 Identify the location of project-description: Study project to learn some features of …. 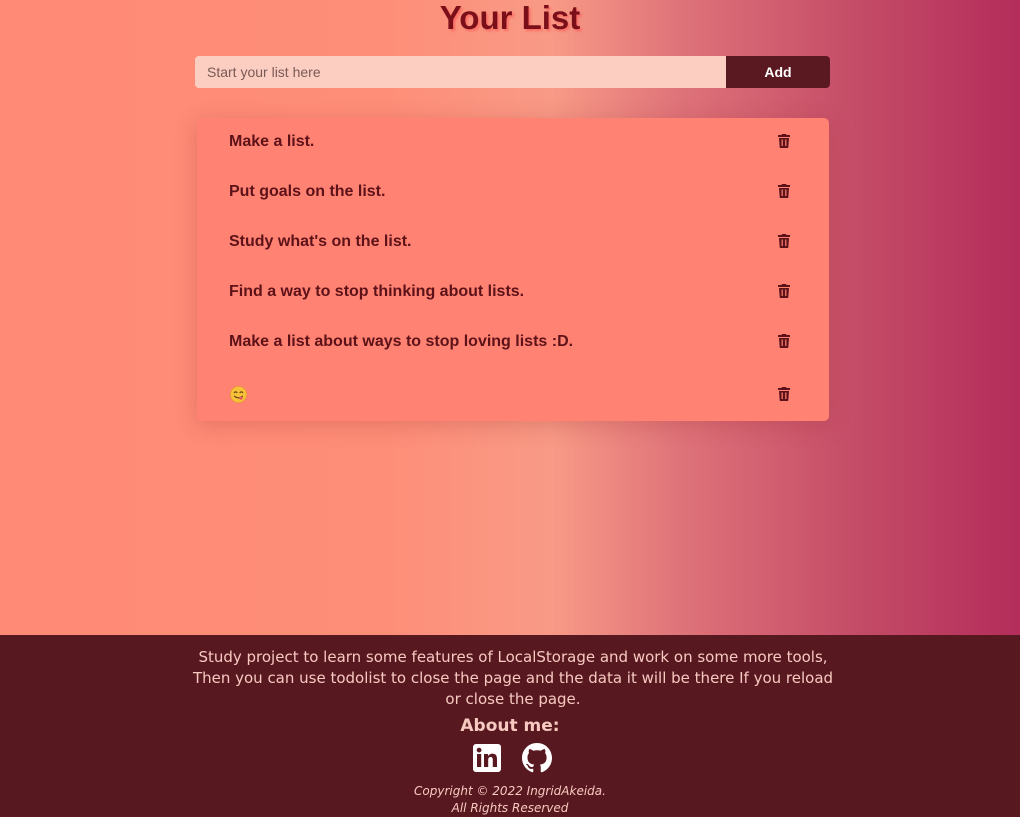
(513, 678).